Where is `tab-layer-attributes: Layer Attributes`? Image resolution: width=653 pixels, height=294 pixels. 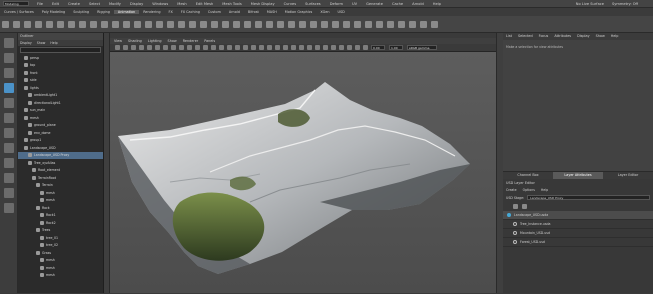
tab-layer-attributes: Layer Attributes is located at coordinates (578, 175).